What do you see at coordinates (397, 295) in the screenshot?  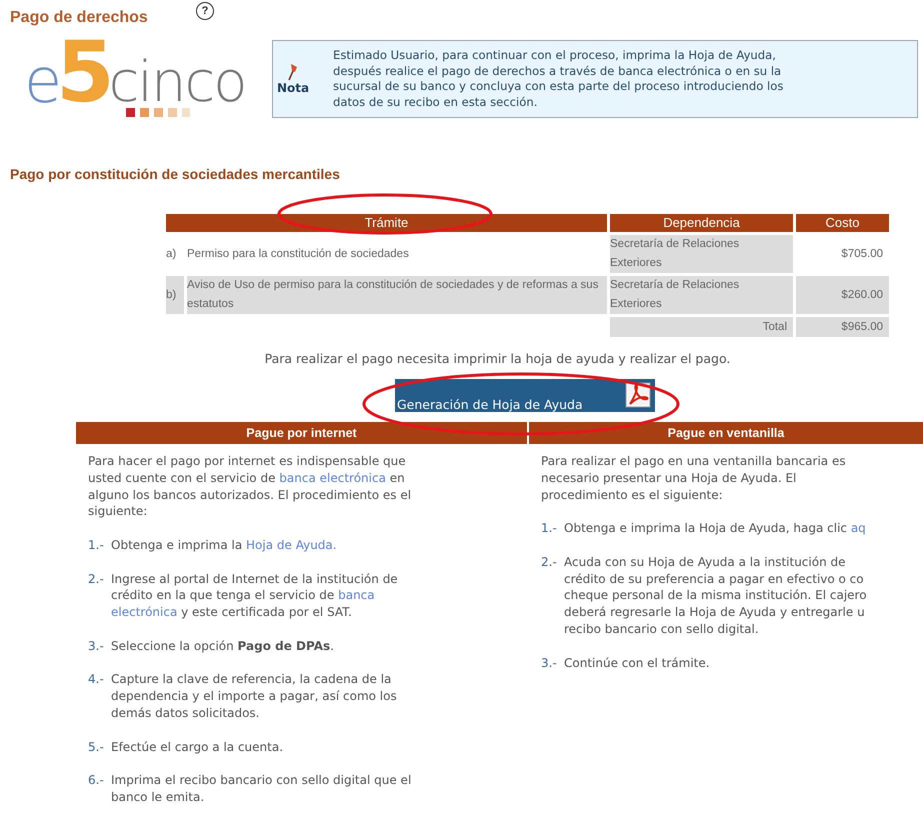 I see `table-cell: Aviso de Uso de permiso para la constitución de sociedades y de reformas a sus estatutos` at bounding box center [397, 295].